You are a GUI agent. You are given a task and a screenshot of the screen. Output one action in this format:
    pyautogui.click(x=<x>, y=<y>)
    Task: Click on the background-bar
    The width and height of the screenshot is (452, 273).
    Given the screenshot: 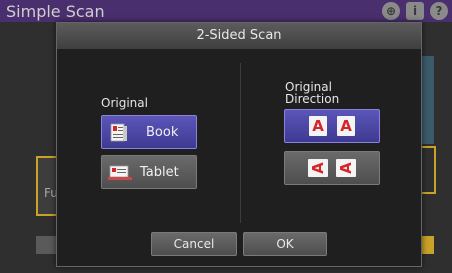 What is the action you would take?
    pyautogui.click(x=47, y=245)
    